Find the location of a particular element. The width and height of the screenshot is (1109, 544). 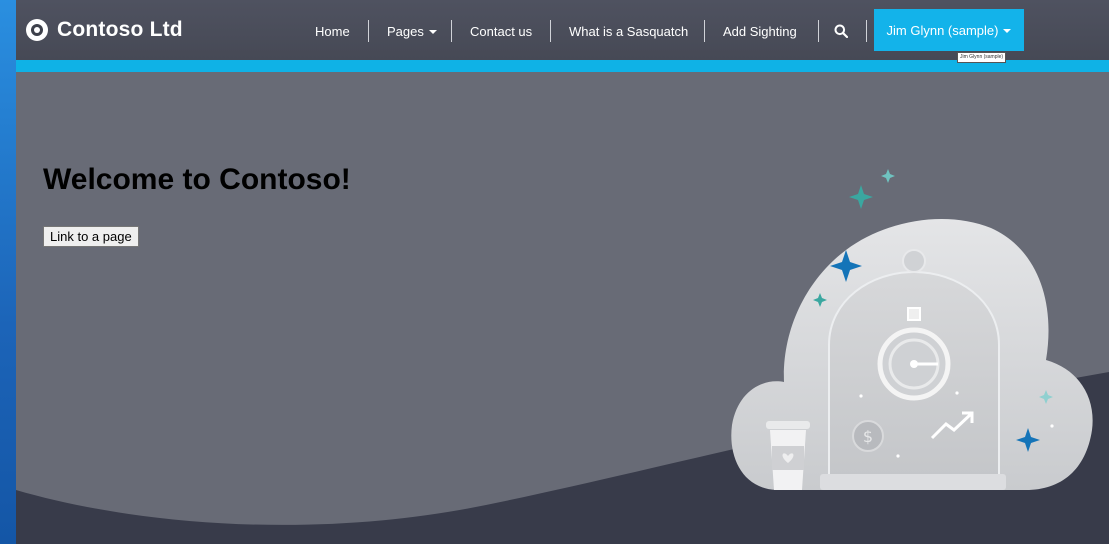

nav-contact-us: Contact us is located at coordinates (501, 31).